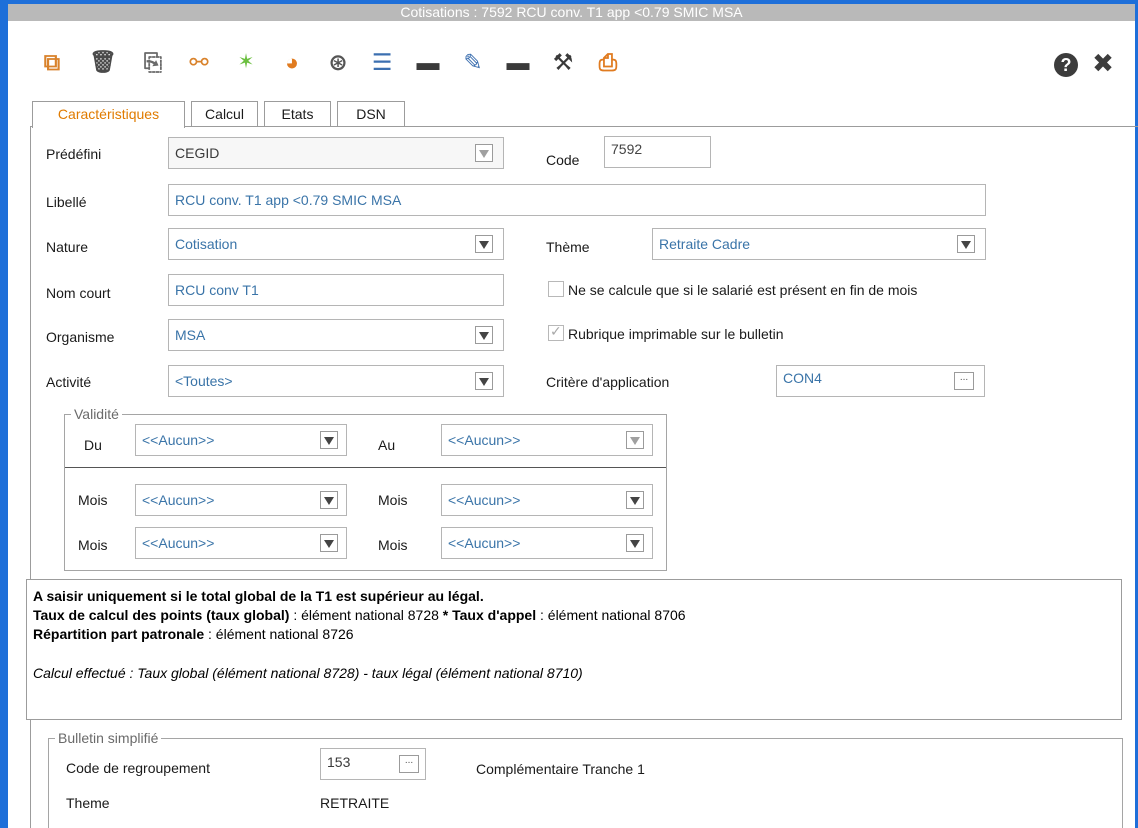 The image size is (1138, 828). What do you see at coordinates (819, 244) in the screenshot?
I see `theme-select: Retraite Cadre` at bounding box center [819, 244].